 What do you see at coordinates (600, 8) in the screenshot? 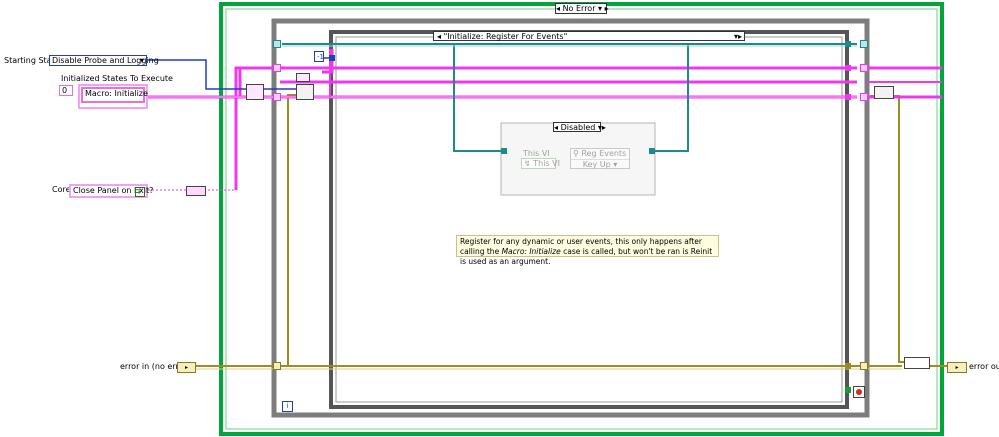
I see `outer-case-dropdown-icon: ▾` at bounding box center [600, 8].